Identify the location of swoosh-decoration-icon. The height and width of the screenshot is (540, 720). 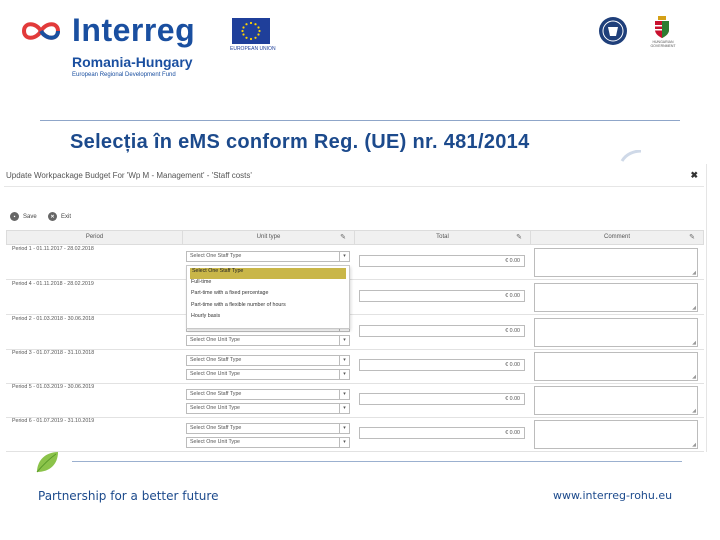
(631, 156).